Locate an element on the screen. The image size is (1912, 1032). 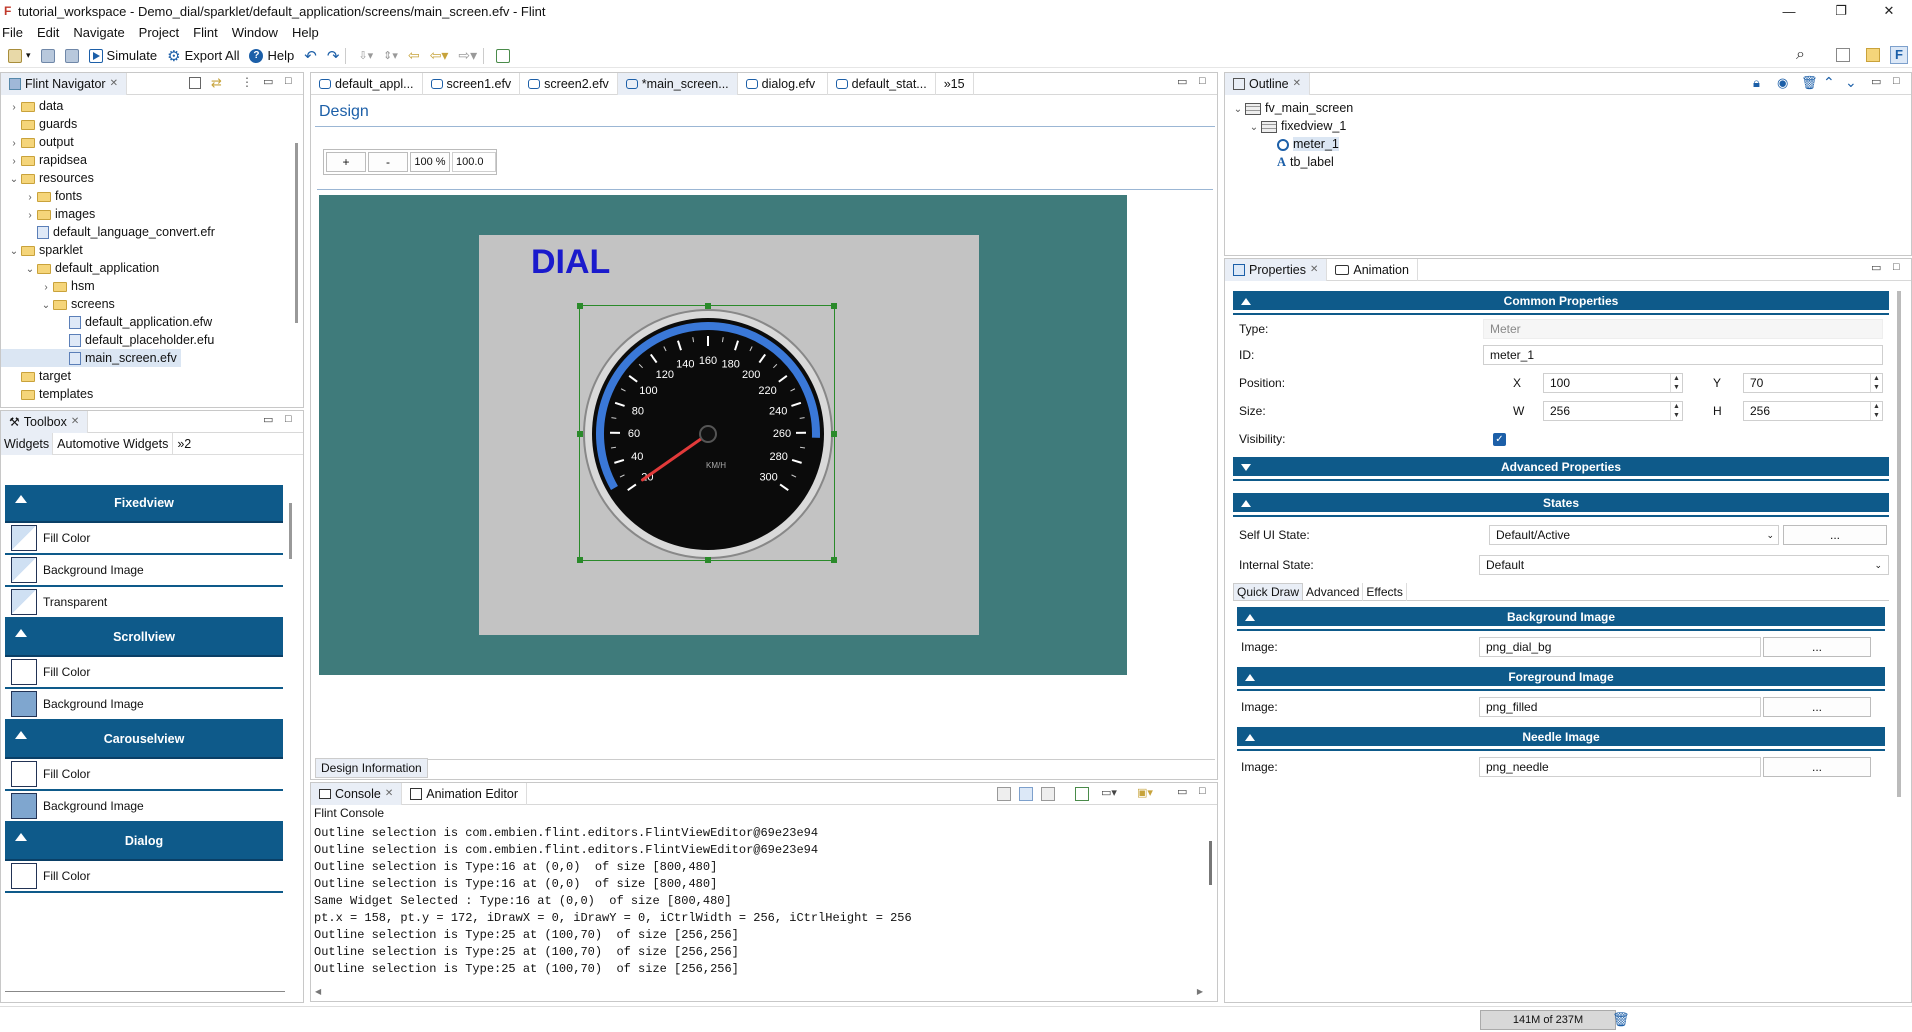
internal-state-select: Default ⌄ is located at coordinates (1684, 565).